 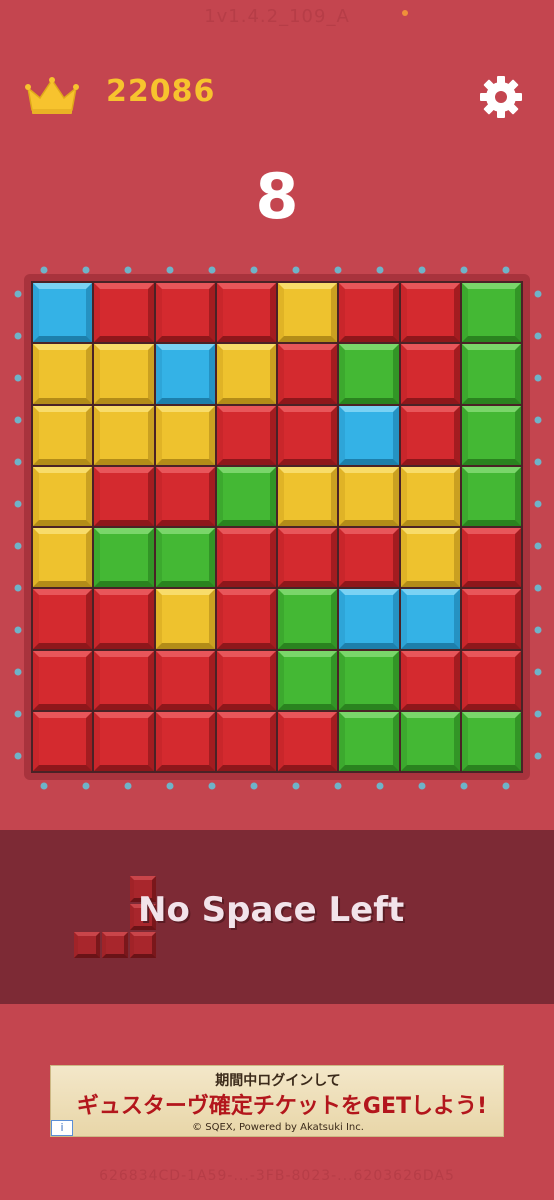 I want to click on status-dot, so click(x=405, y=13).